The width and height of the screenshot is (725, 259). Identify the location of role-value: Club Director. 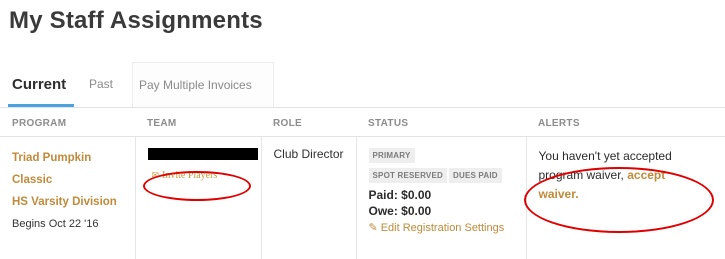
(312, 154).